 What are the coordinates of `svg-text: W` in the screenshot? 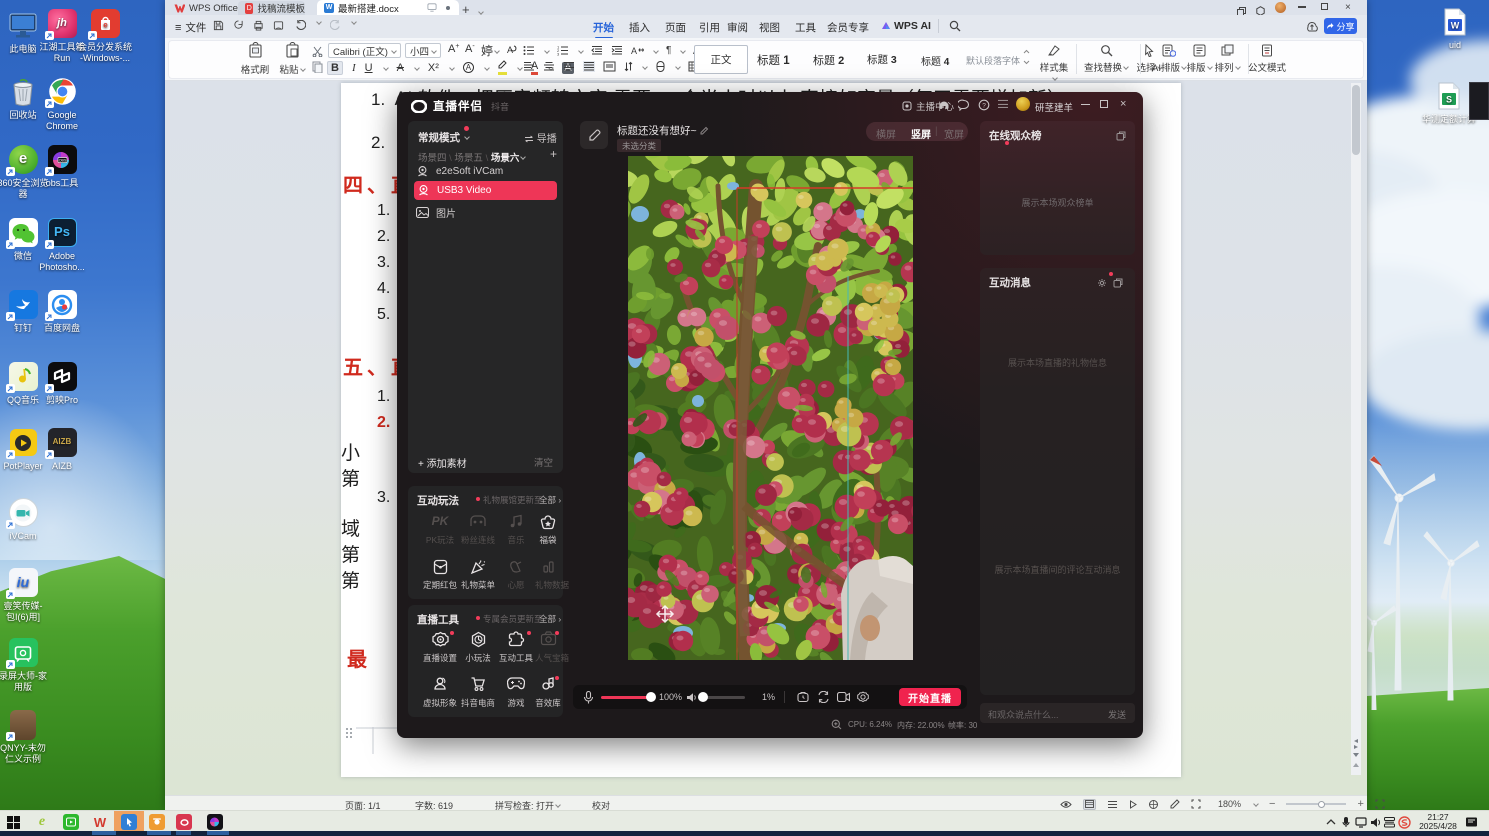 It's located at (1455, 25).